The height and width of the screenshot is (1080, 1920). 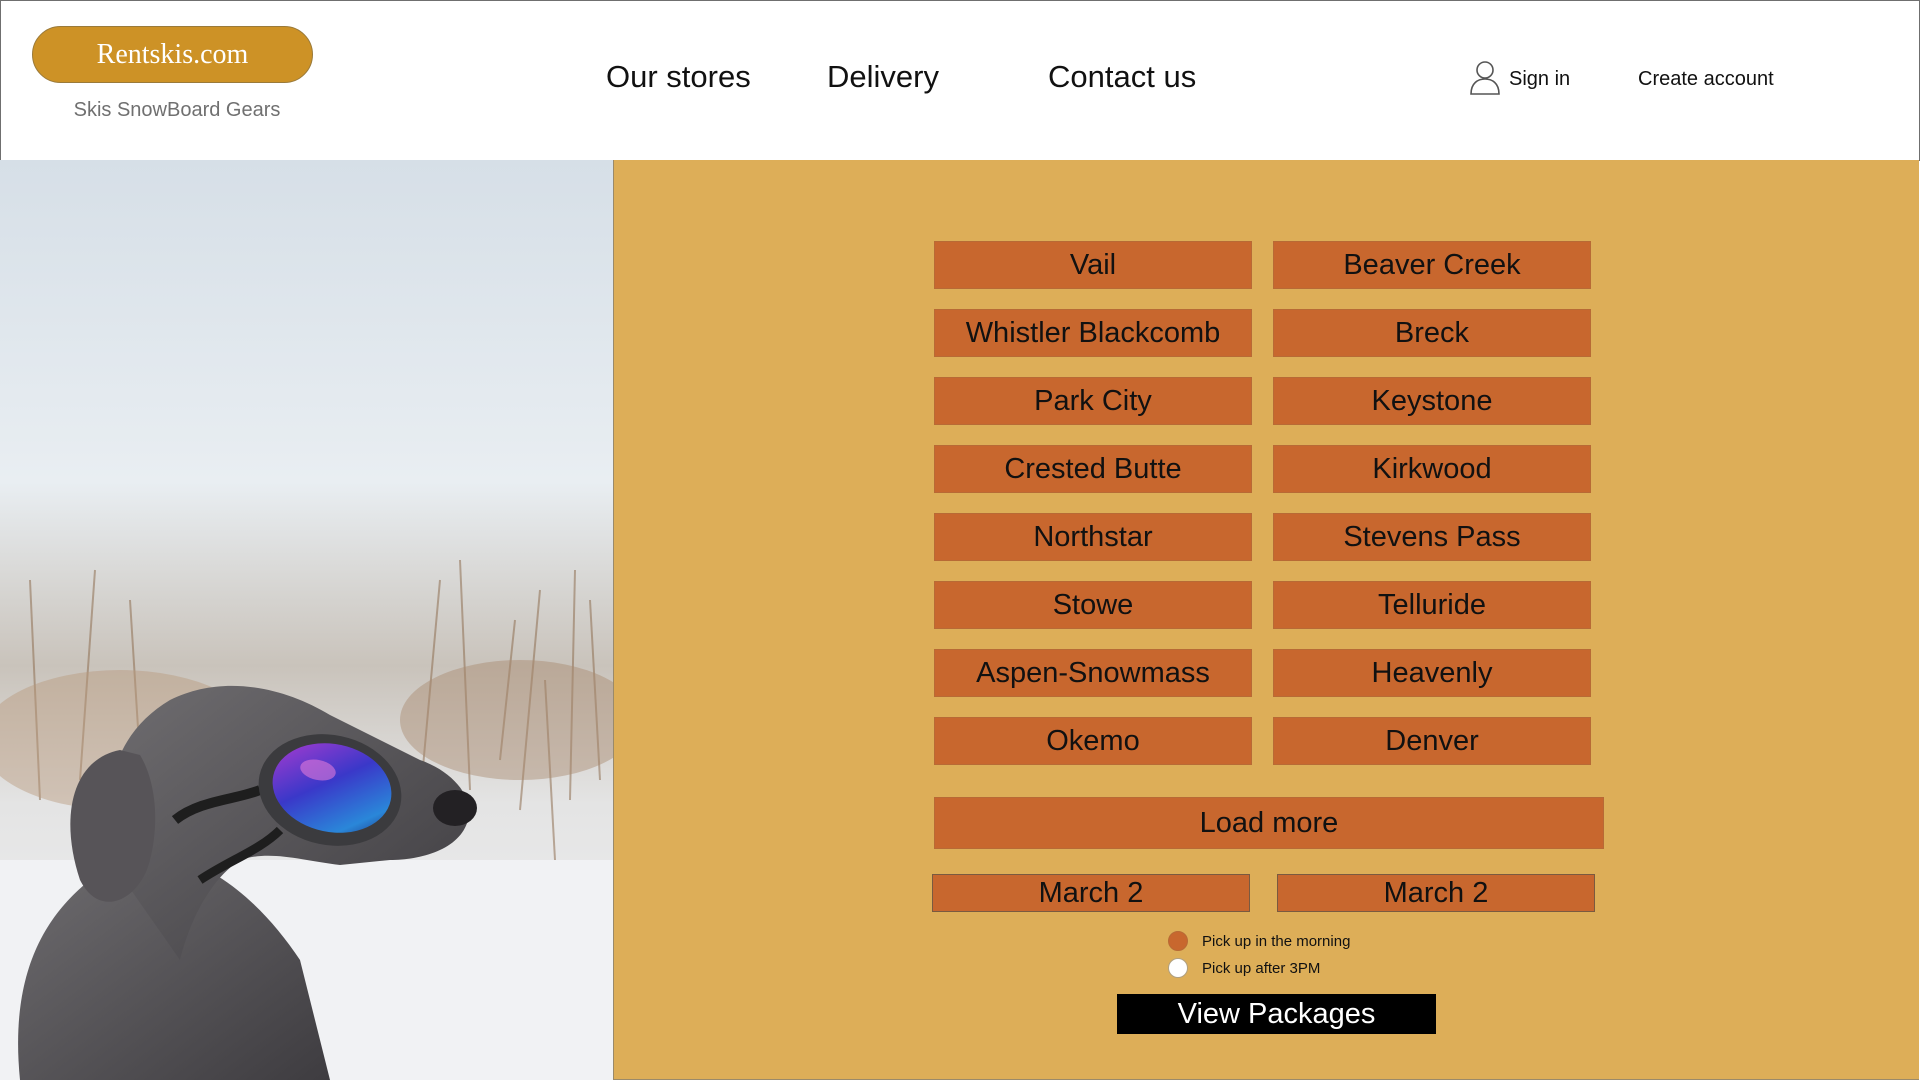 I want to click on store-button-whistler-blackcomb: Whistler Blackcomb, so click(x=1093, y=333).